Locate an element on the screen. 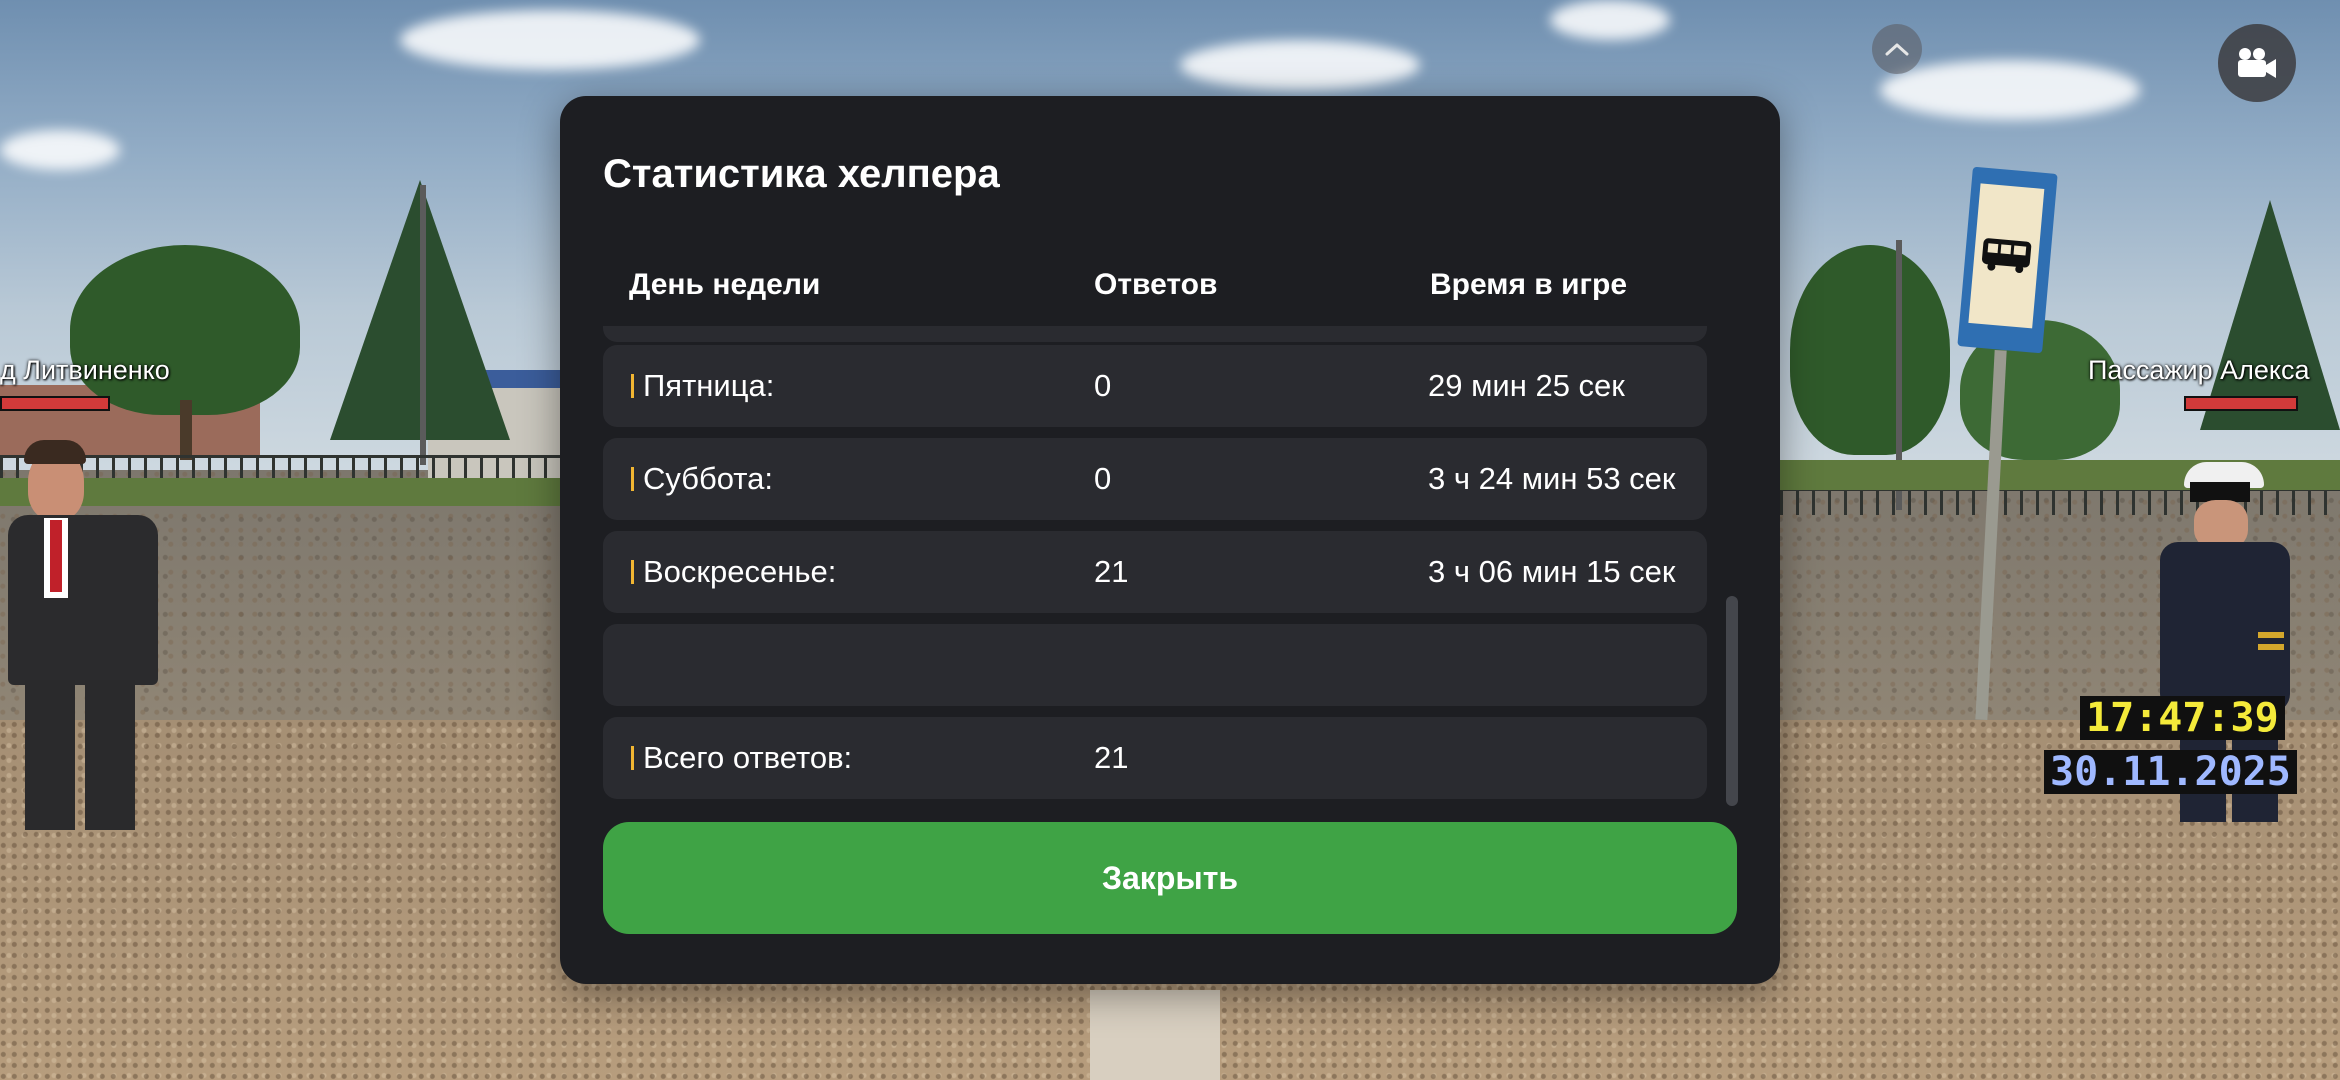  health-bar-left is located at coordinates (55, 403).